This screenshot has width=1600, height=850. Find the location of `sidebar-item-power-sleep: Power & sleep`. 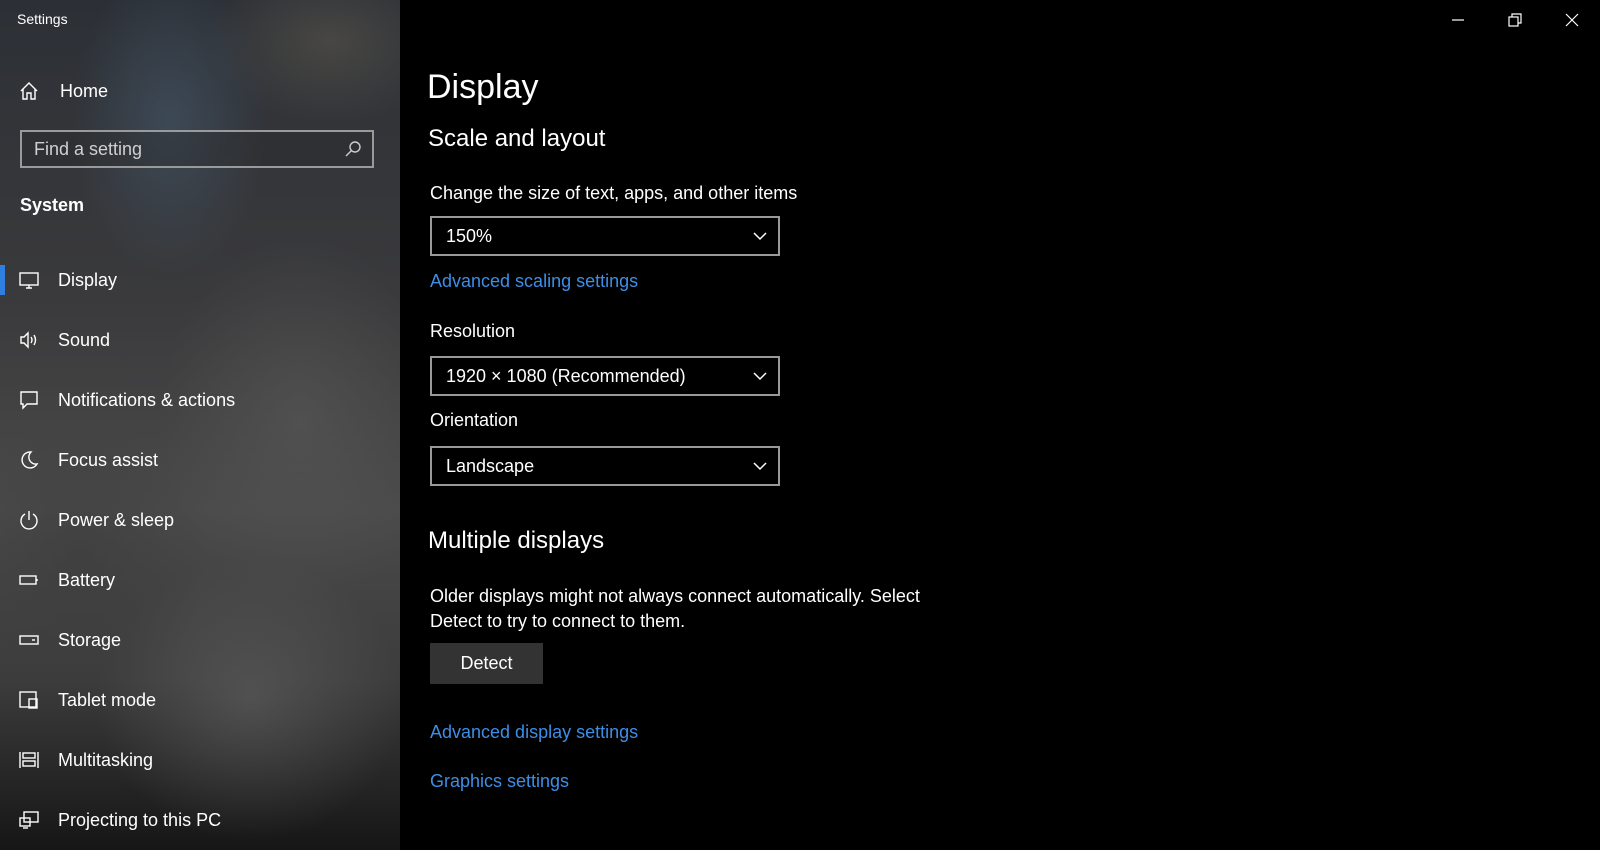

sidebar-item-power-sleep: Power & sleep is located at coordinates (200, 520).